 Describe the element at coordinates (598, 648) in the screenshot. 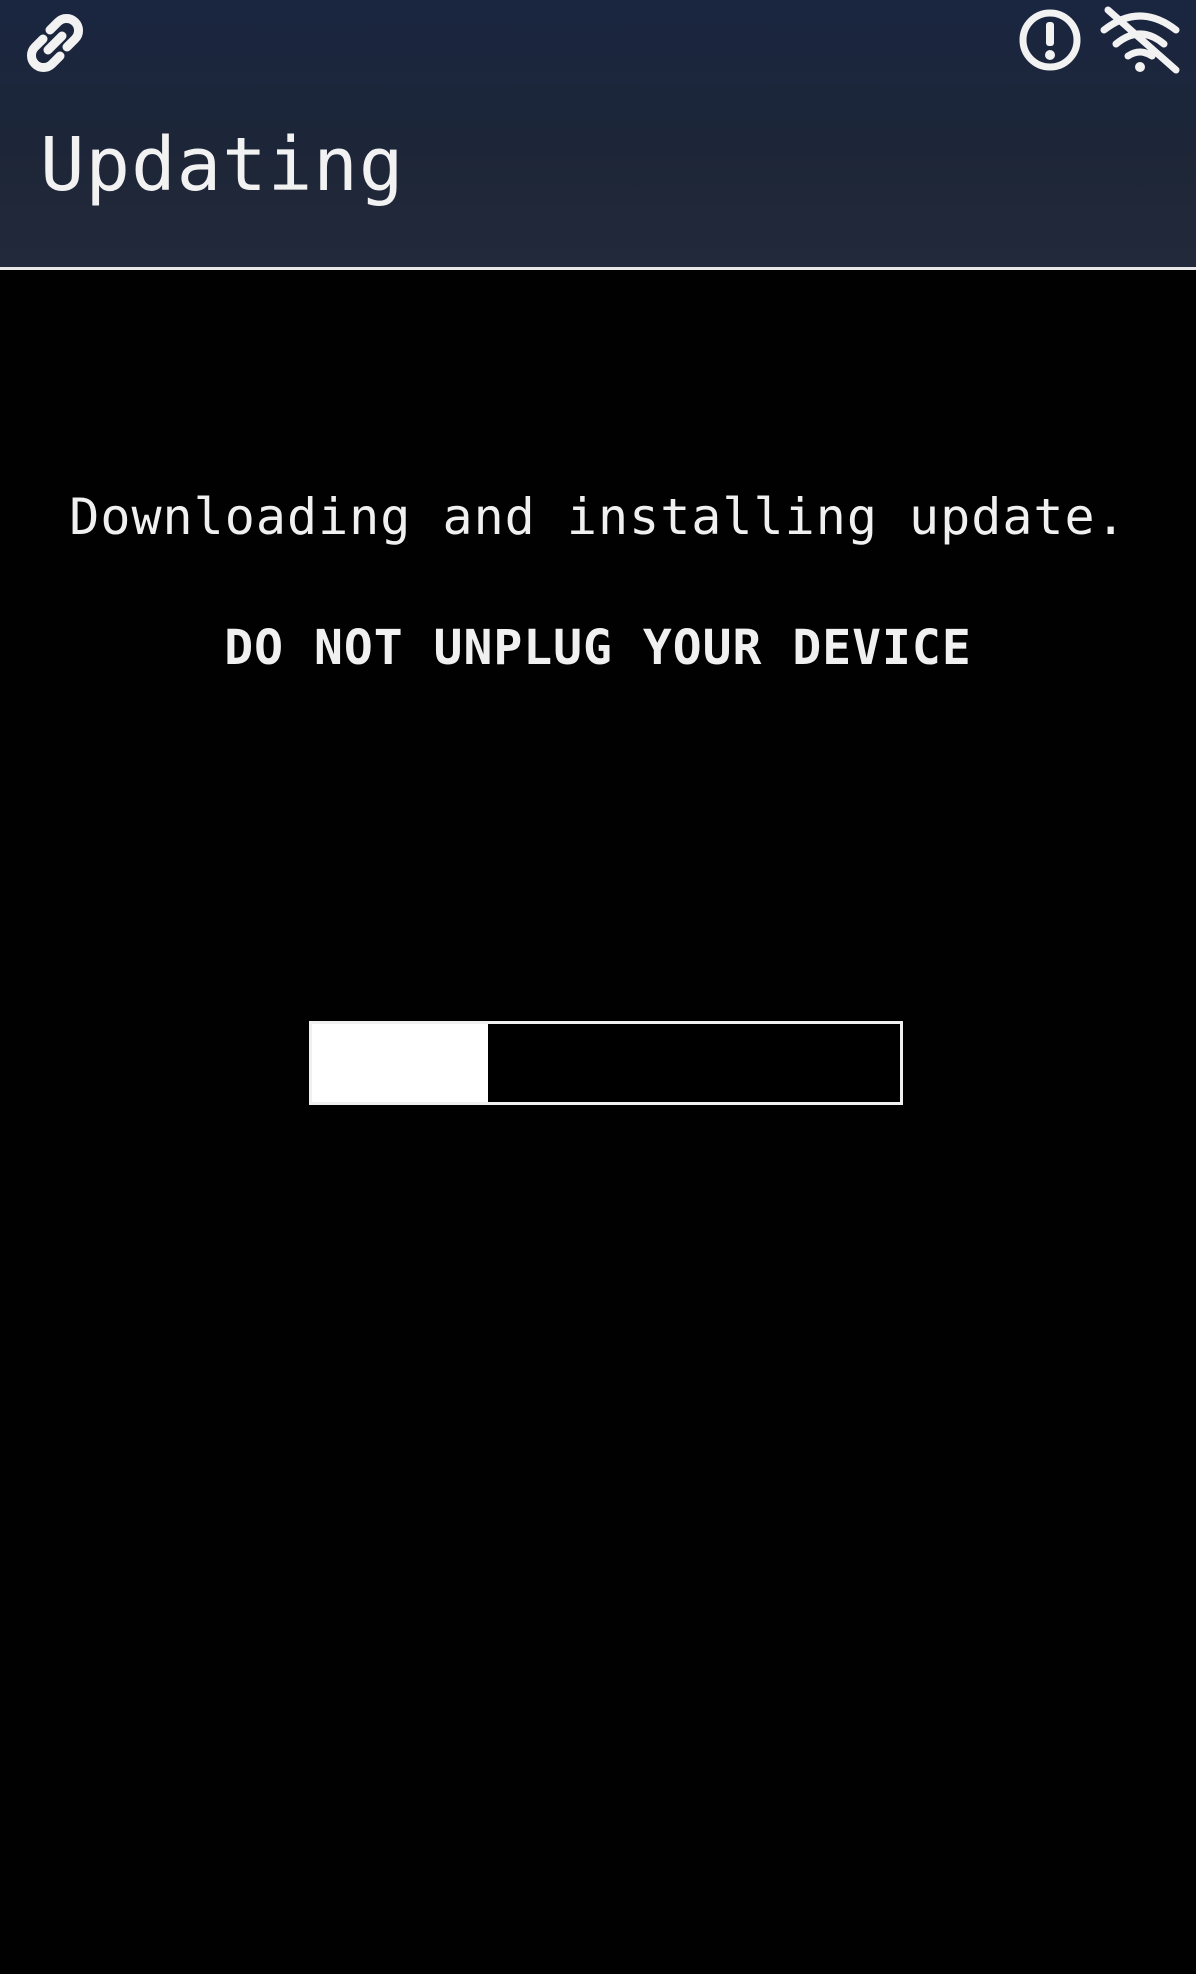

I see `warning-message: DO NOT UNPLUG YOUR DEVICE` at that location.